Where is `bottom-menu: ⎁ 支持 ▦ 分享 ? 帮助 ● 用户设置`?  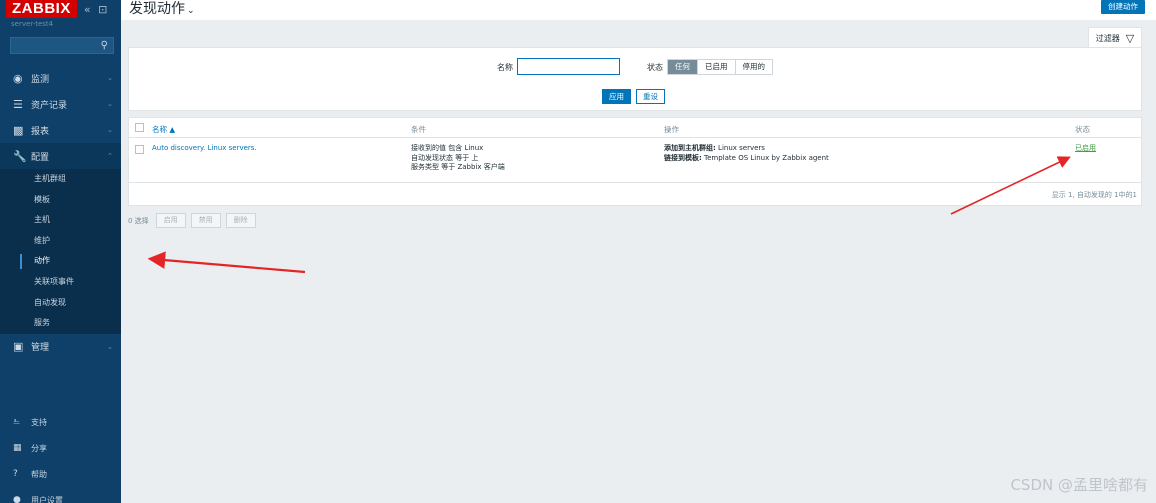 bottom-menu: ⎁ 支持 ▦ 分享 ? 帮助 ● 用户设置 is located at coordinates (60, 456).